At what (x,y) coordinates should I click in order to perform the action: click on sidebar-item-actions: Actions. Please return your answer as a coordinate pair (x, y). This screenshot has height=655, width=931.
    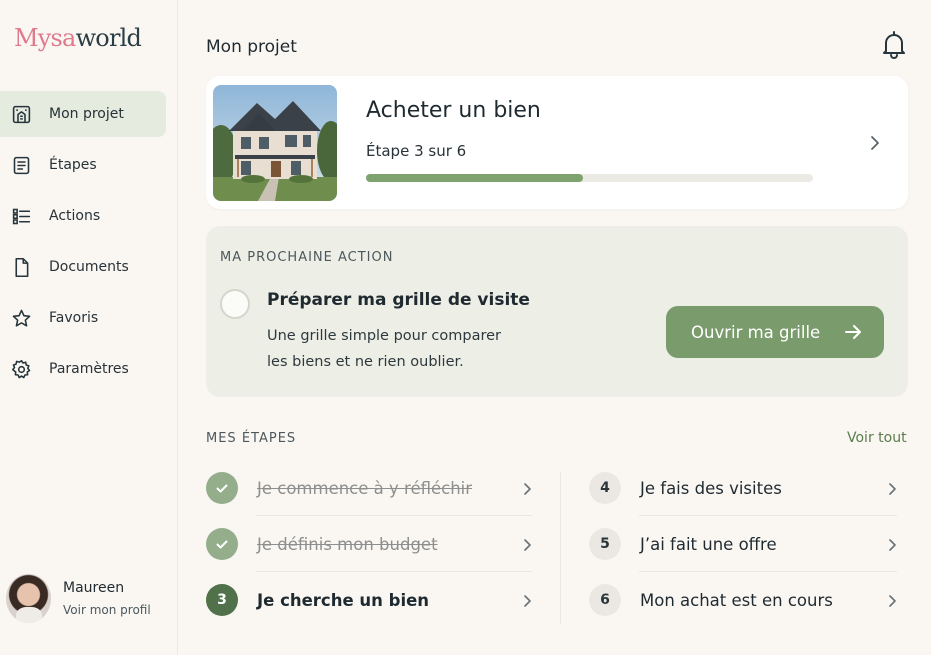
    Looking at the image, I should click on (83, 216).